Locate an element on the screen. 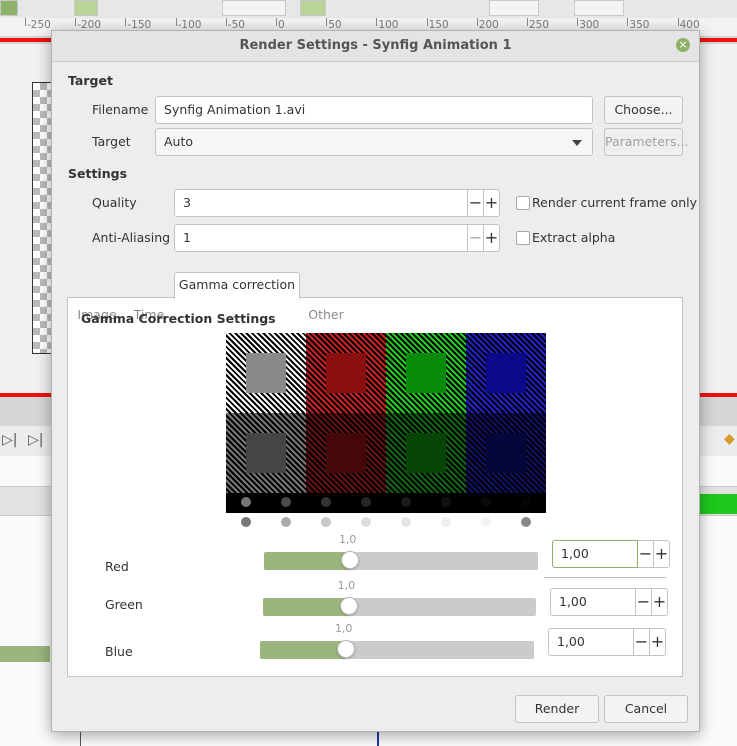 The image size is (737, 746). editor-toolbar is located at coordinates (368, 9).